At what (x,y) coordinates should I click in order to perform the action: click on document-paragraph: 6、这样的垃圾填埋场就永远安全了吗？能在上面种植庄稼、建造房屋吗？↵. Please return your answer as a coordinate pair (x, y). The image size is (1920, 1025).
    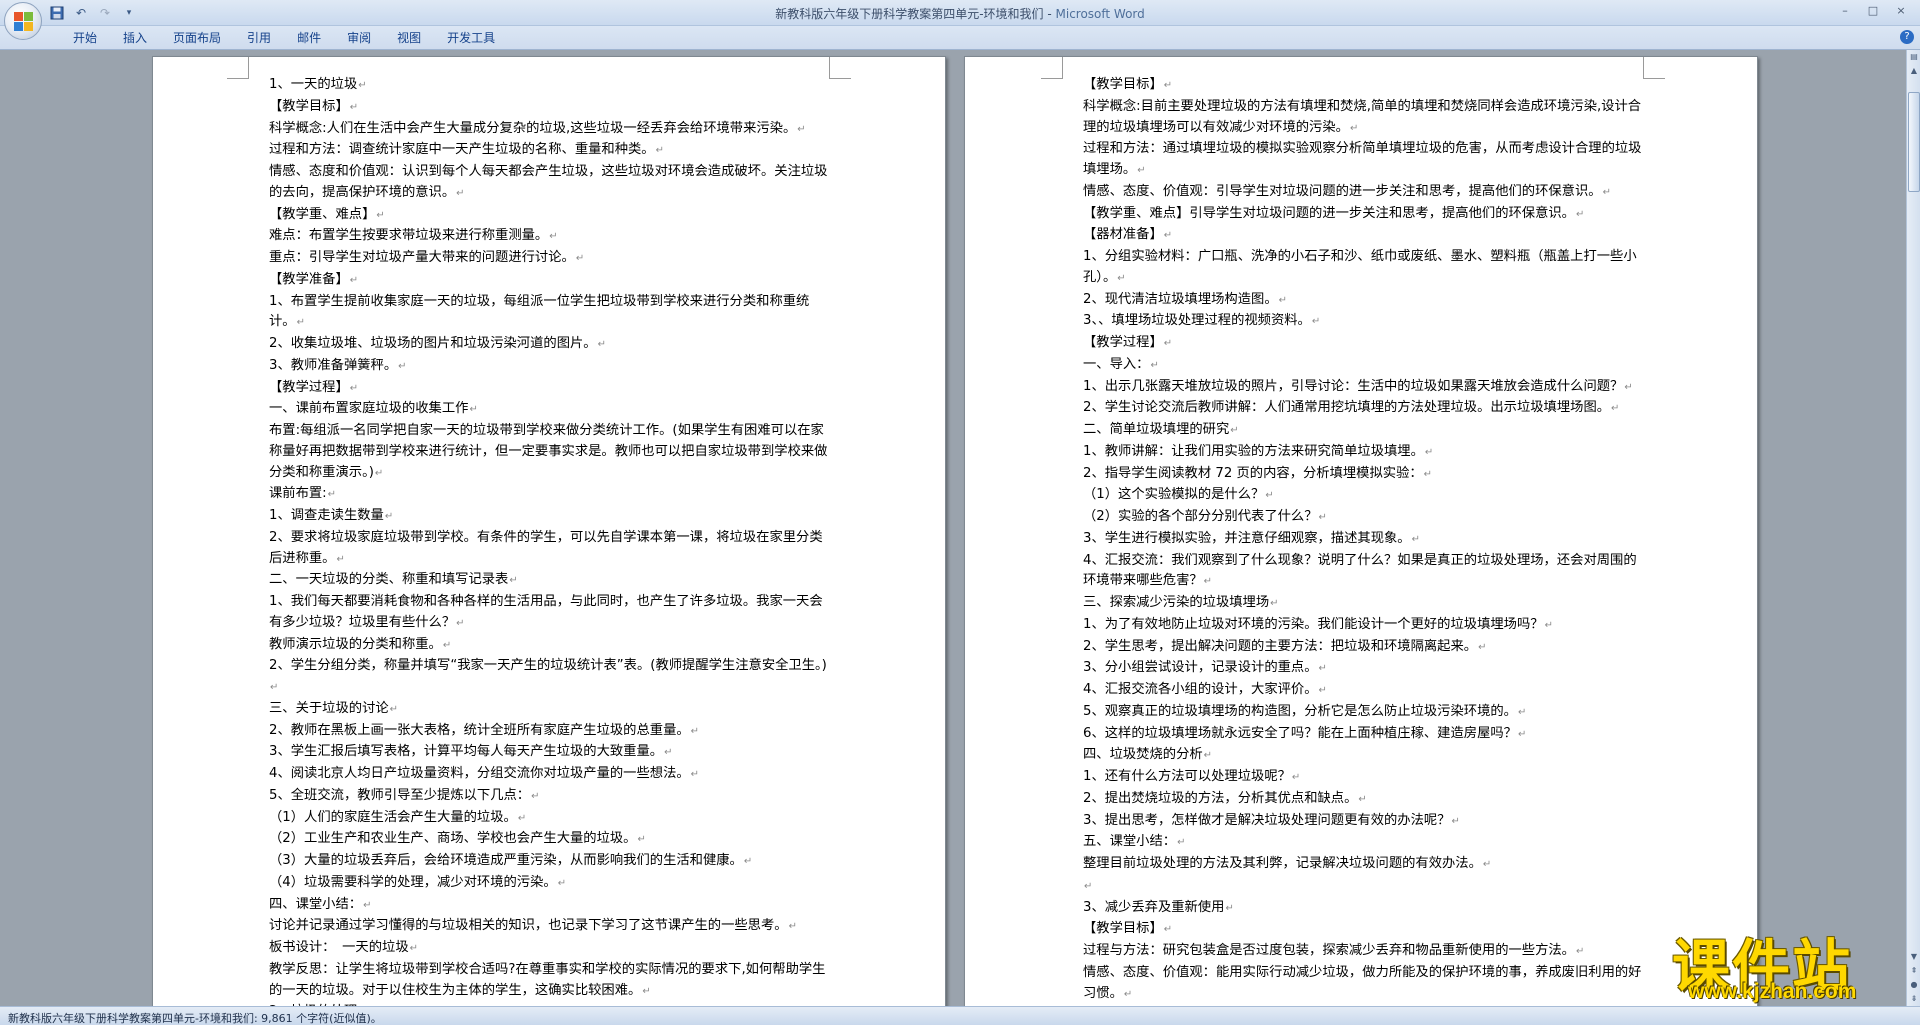
    Looking at the image, I should click on (1365, 735).